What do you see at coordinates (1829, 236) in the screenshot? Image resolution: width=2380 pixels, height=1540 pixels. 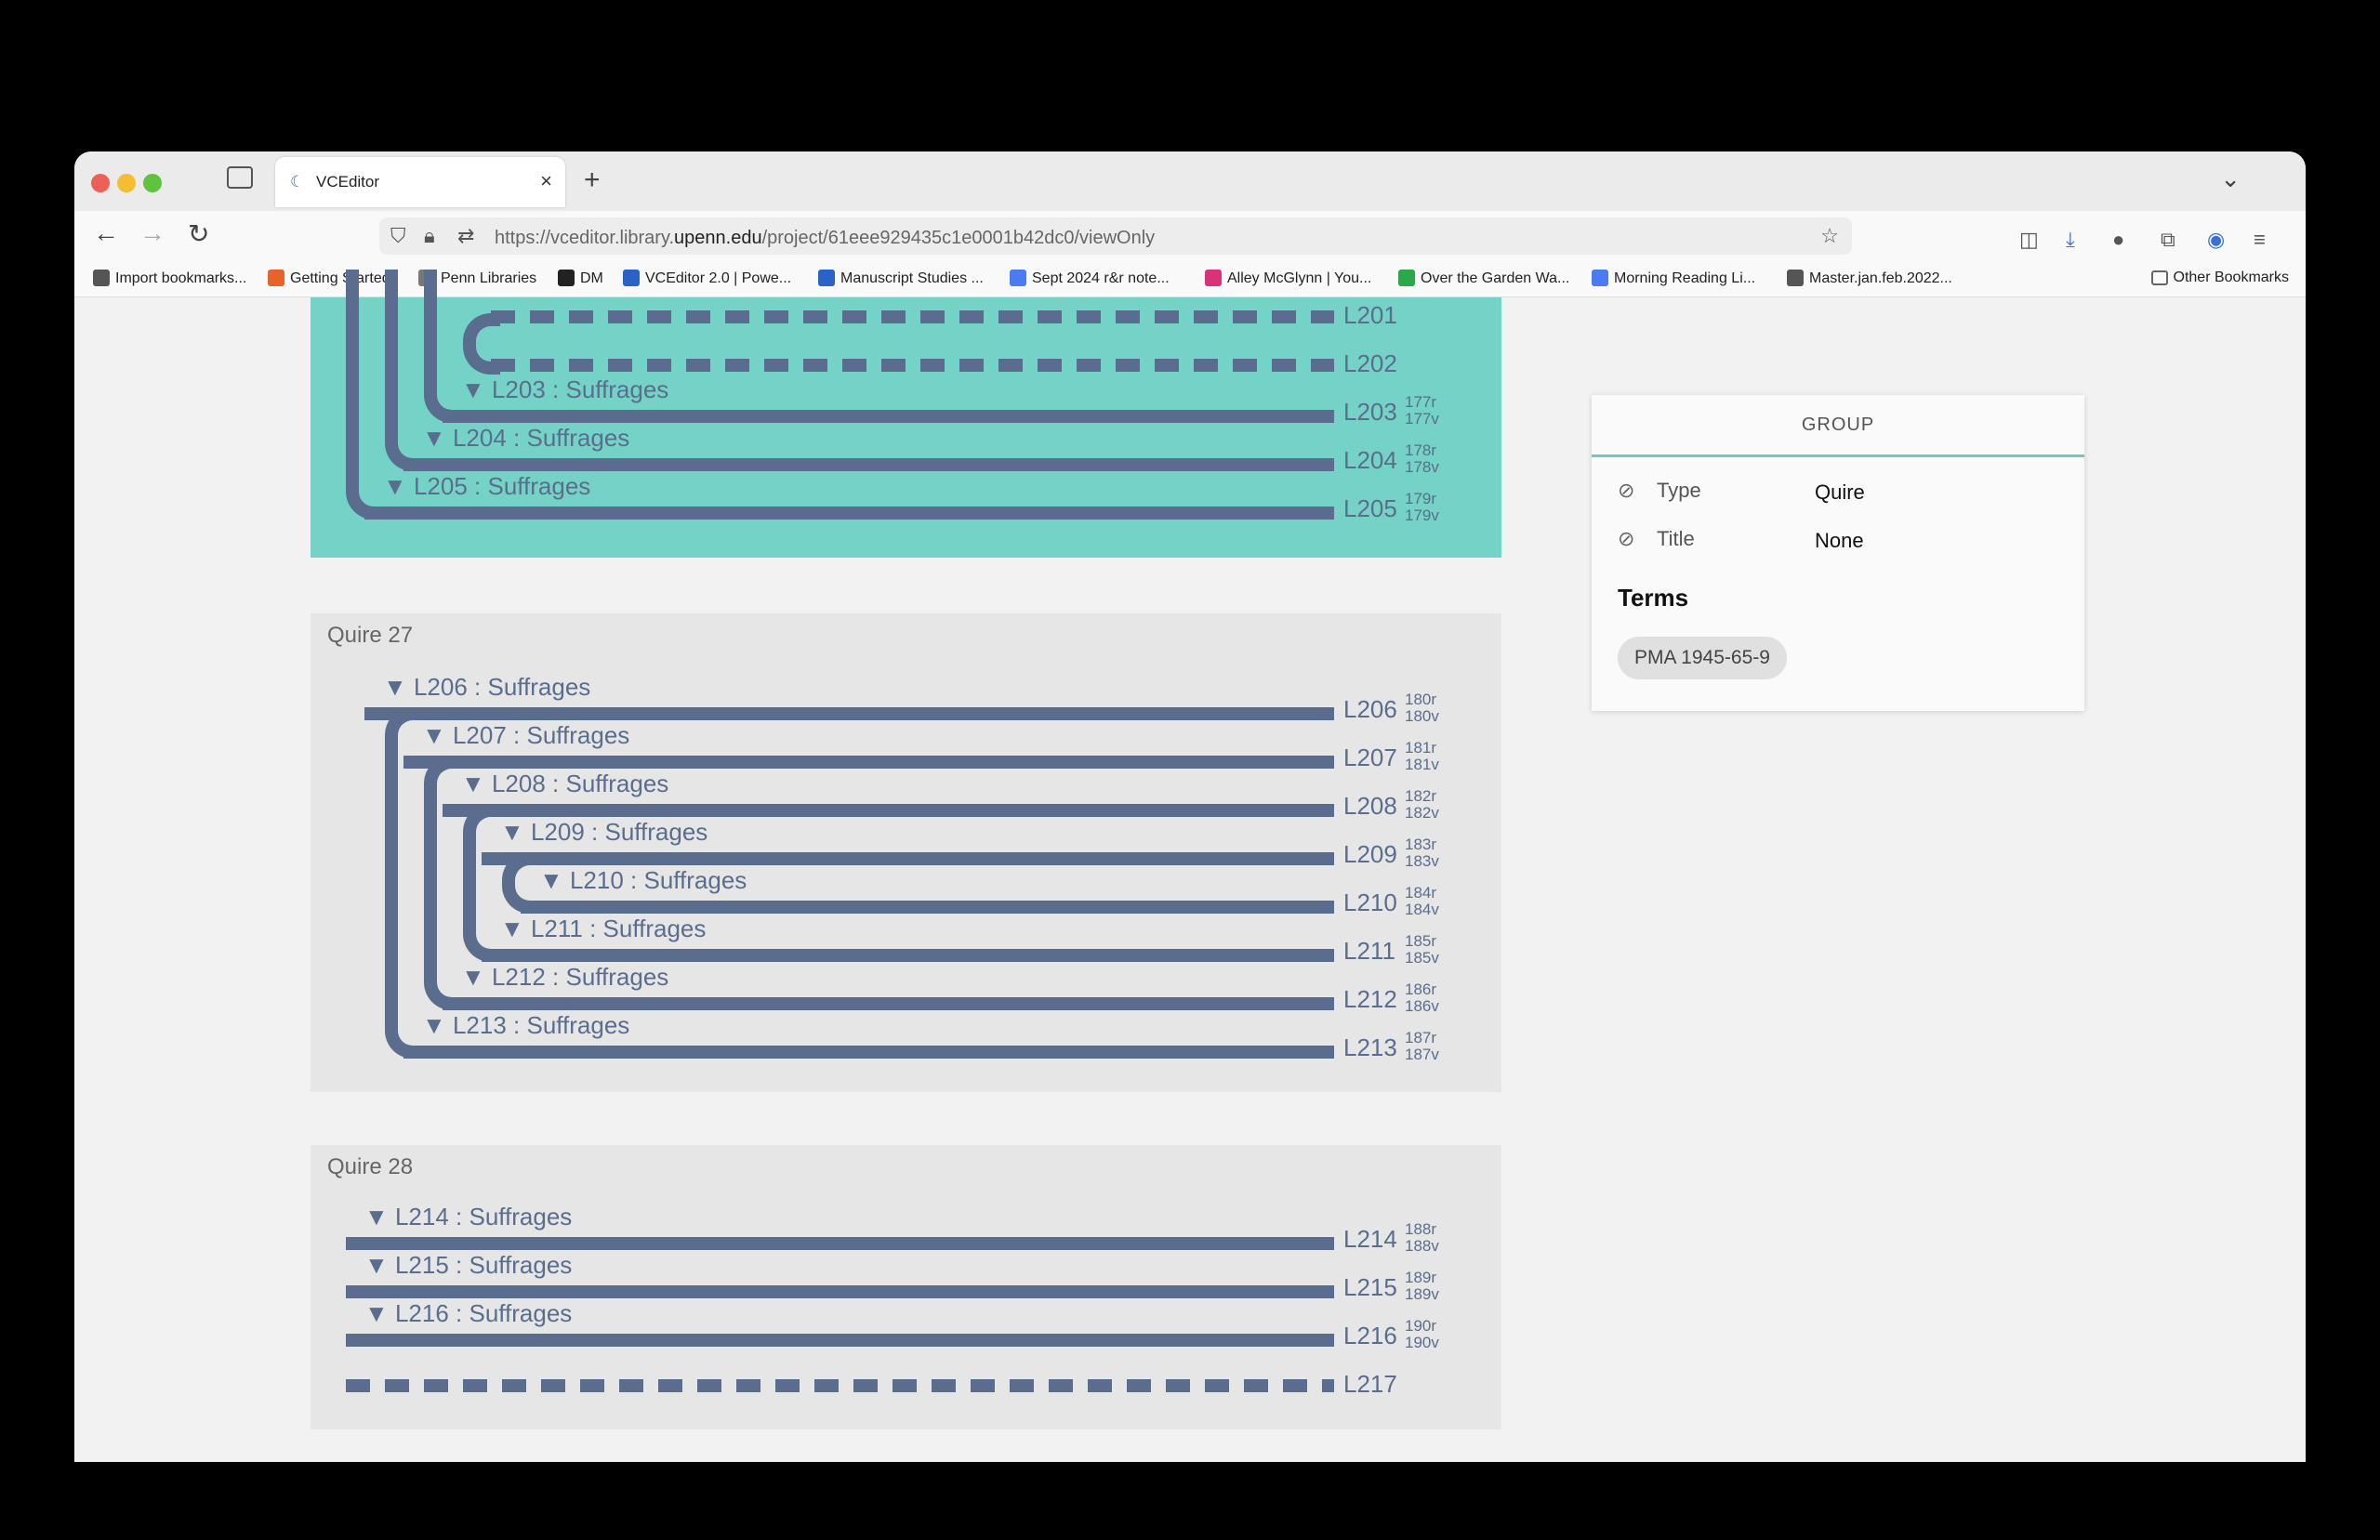 I see `bookmark-star-icon: ☆` at bounding box center [1829, 236].